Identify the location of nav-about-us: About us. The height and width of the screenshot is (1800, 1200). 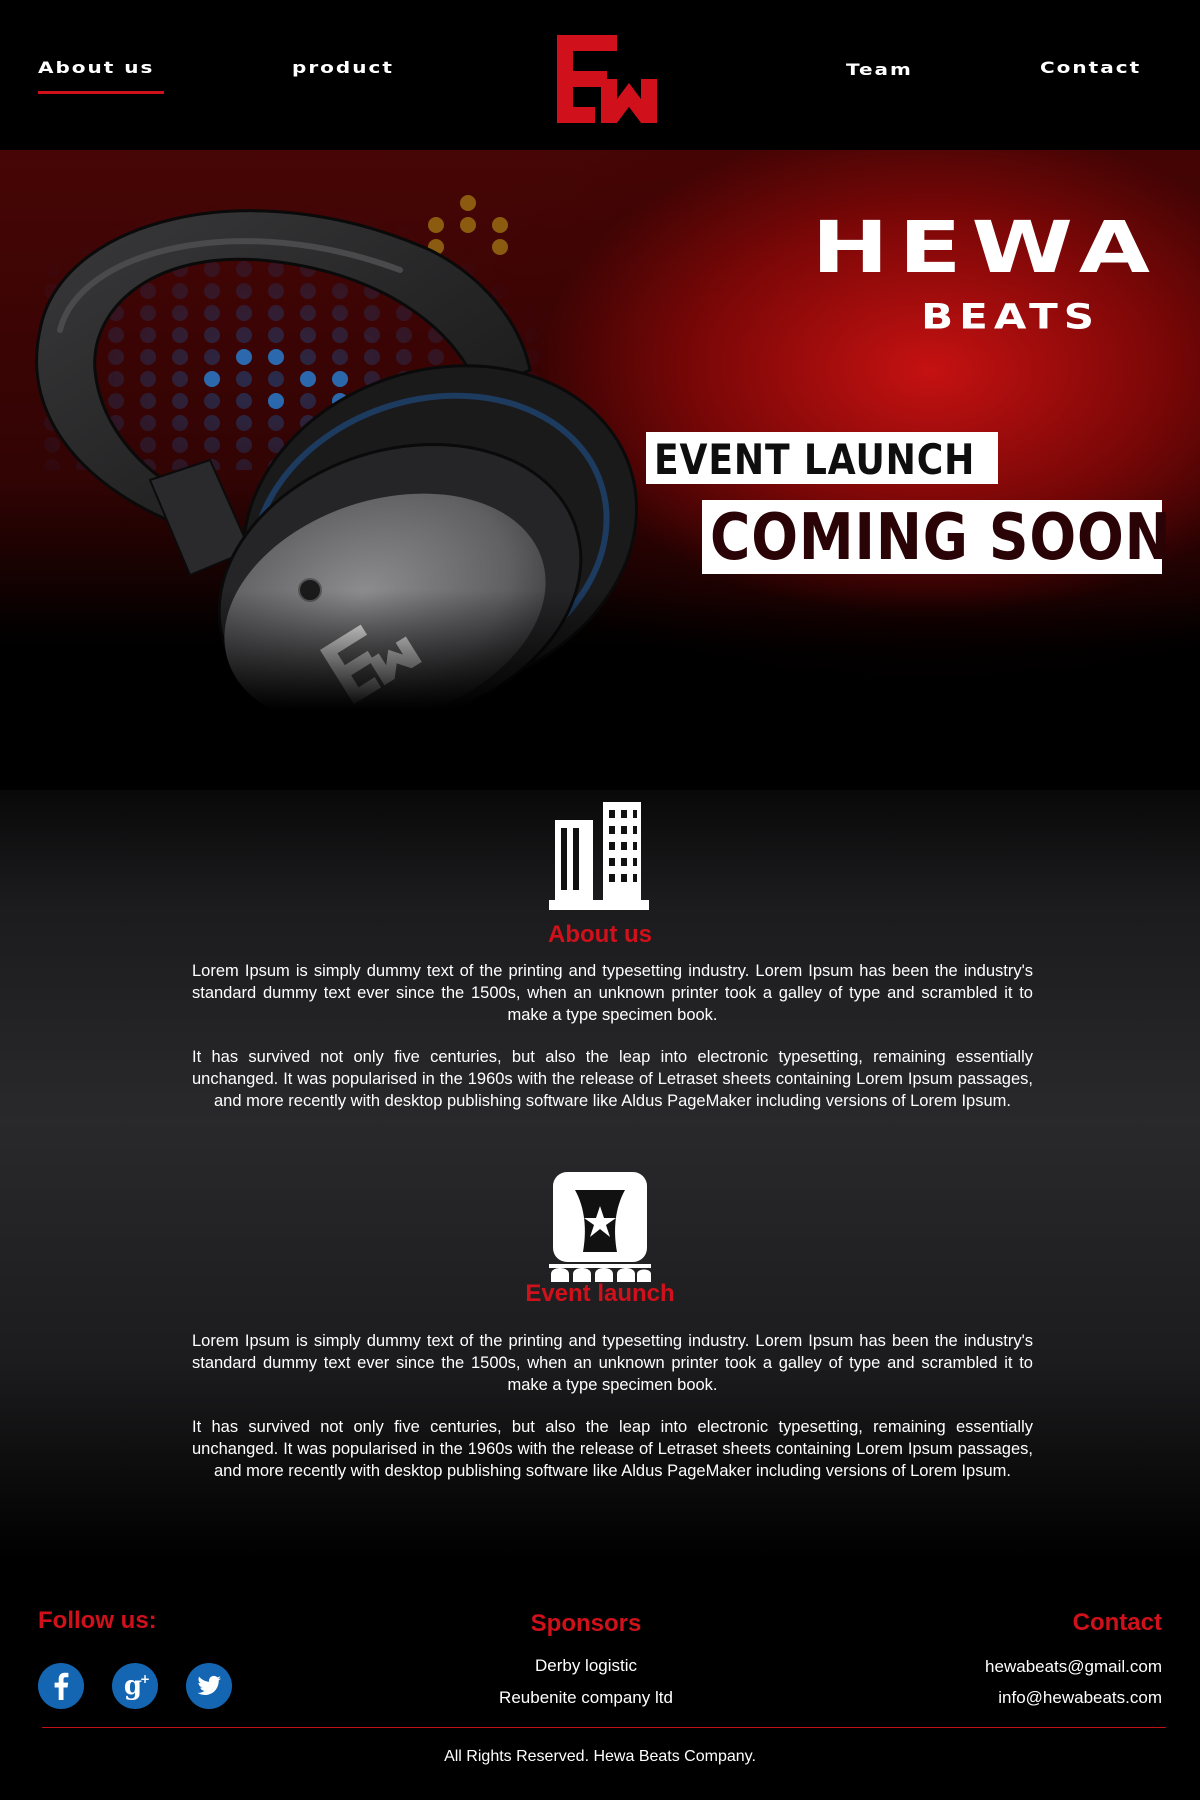
(96, 67).